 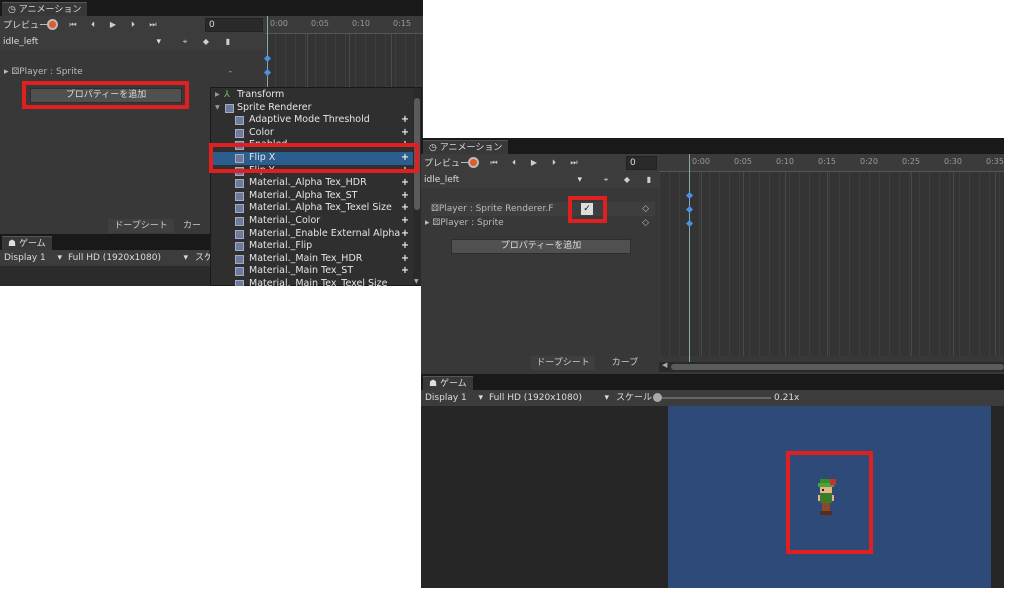 What do you see at coordinates (689, 259) in the screenshot?
I see `playhead` at bounding box center [689, 259].